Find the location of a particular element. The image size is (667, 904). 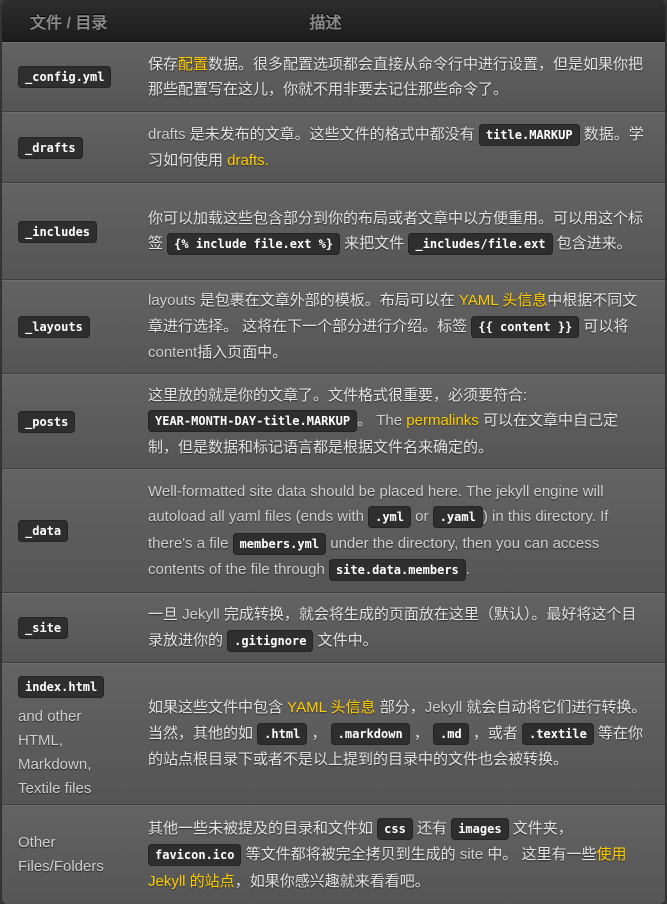

inline-code: .md is located at coordinates (451, 733).